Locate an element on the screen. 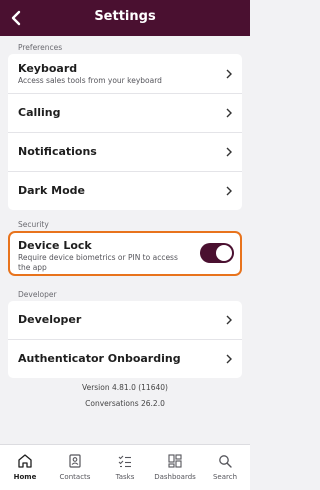  tab-home: Home is located at coordinates (25, 467).